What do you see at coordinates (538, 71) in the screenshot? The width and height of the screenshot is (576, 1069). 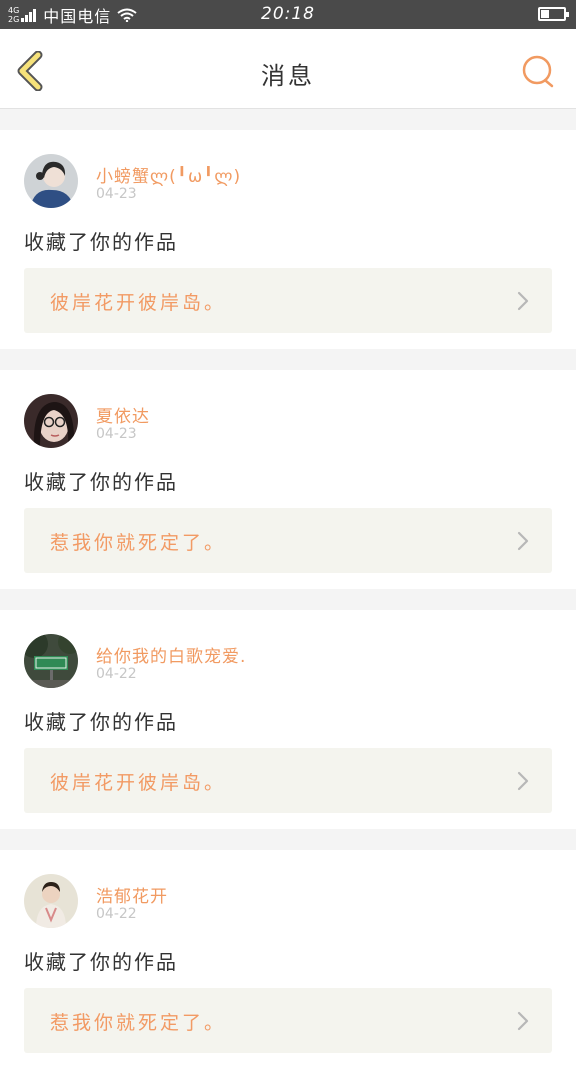 I see `search-icon` at bounding box center [538, 71].